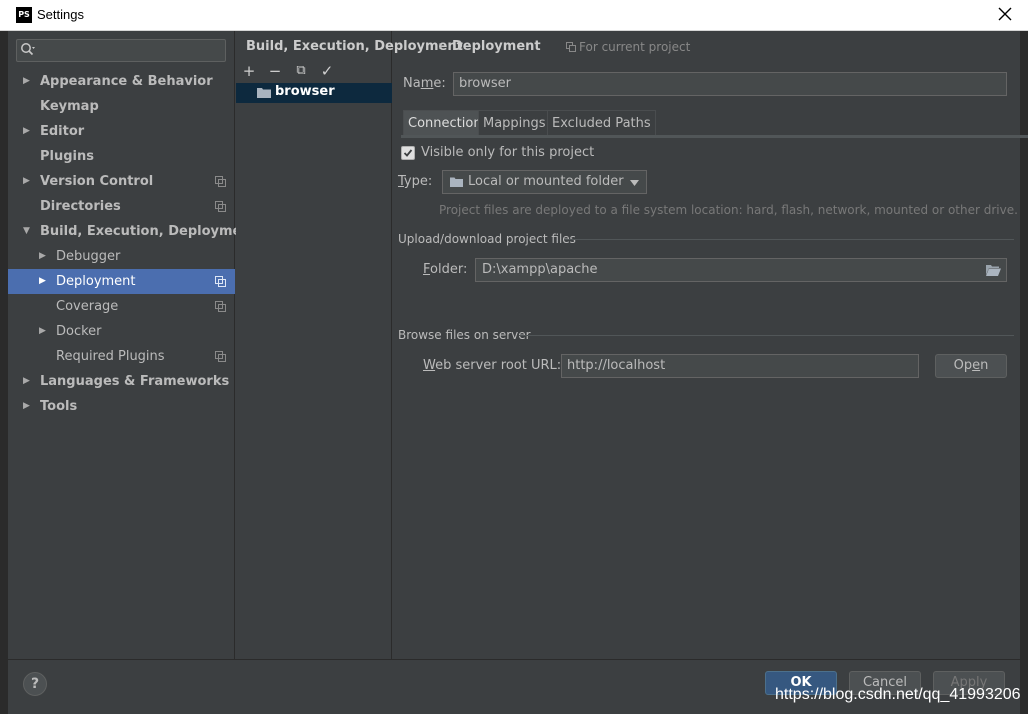  What do you see at coordinates (984, 365) in the screenshot?
I see `open-label-rest: n` at bounding box center [984, 365].